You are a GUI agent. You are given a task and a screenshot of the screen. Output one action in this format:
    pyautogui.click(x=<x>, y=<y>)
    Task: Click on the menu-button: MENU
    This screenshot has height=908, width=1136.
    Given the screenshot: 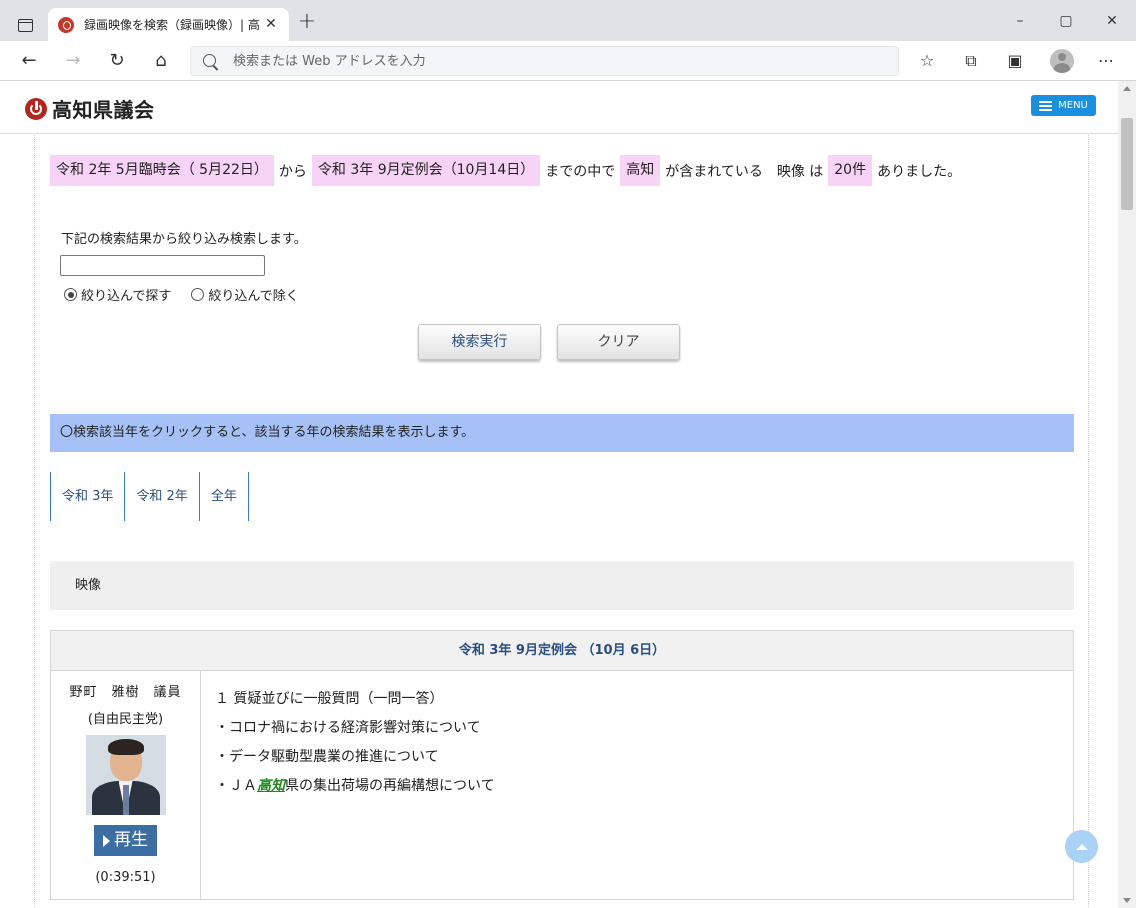 What is the action you would take?
    pyautogui.click(x=1063, y=105)
    